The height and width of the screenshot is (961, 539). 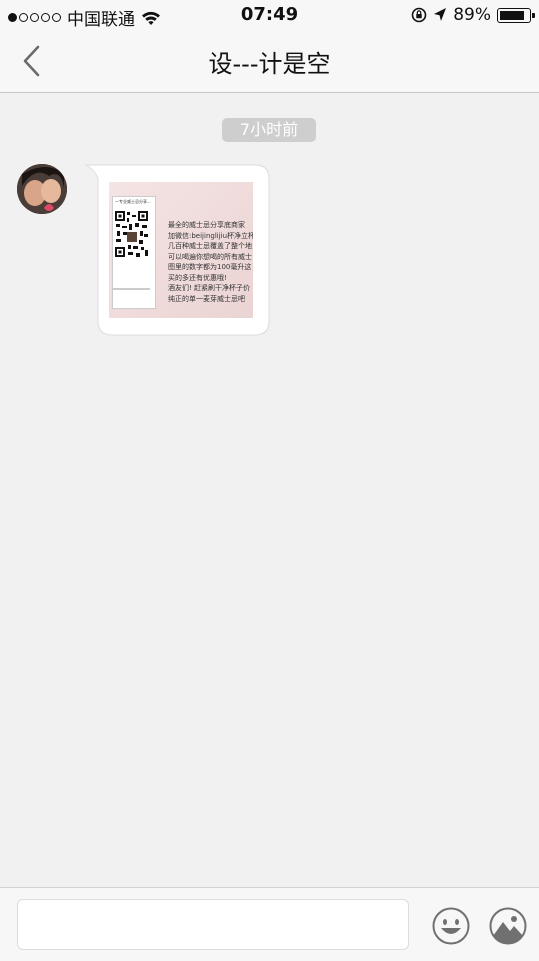 I want to click on image-button, so click(x=508, y=926).